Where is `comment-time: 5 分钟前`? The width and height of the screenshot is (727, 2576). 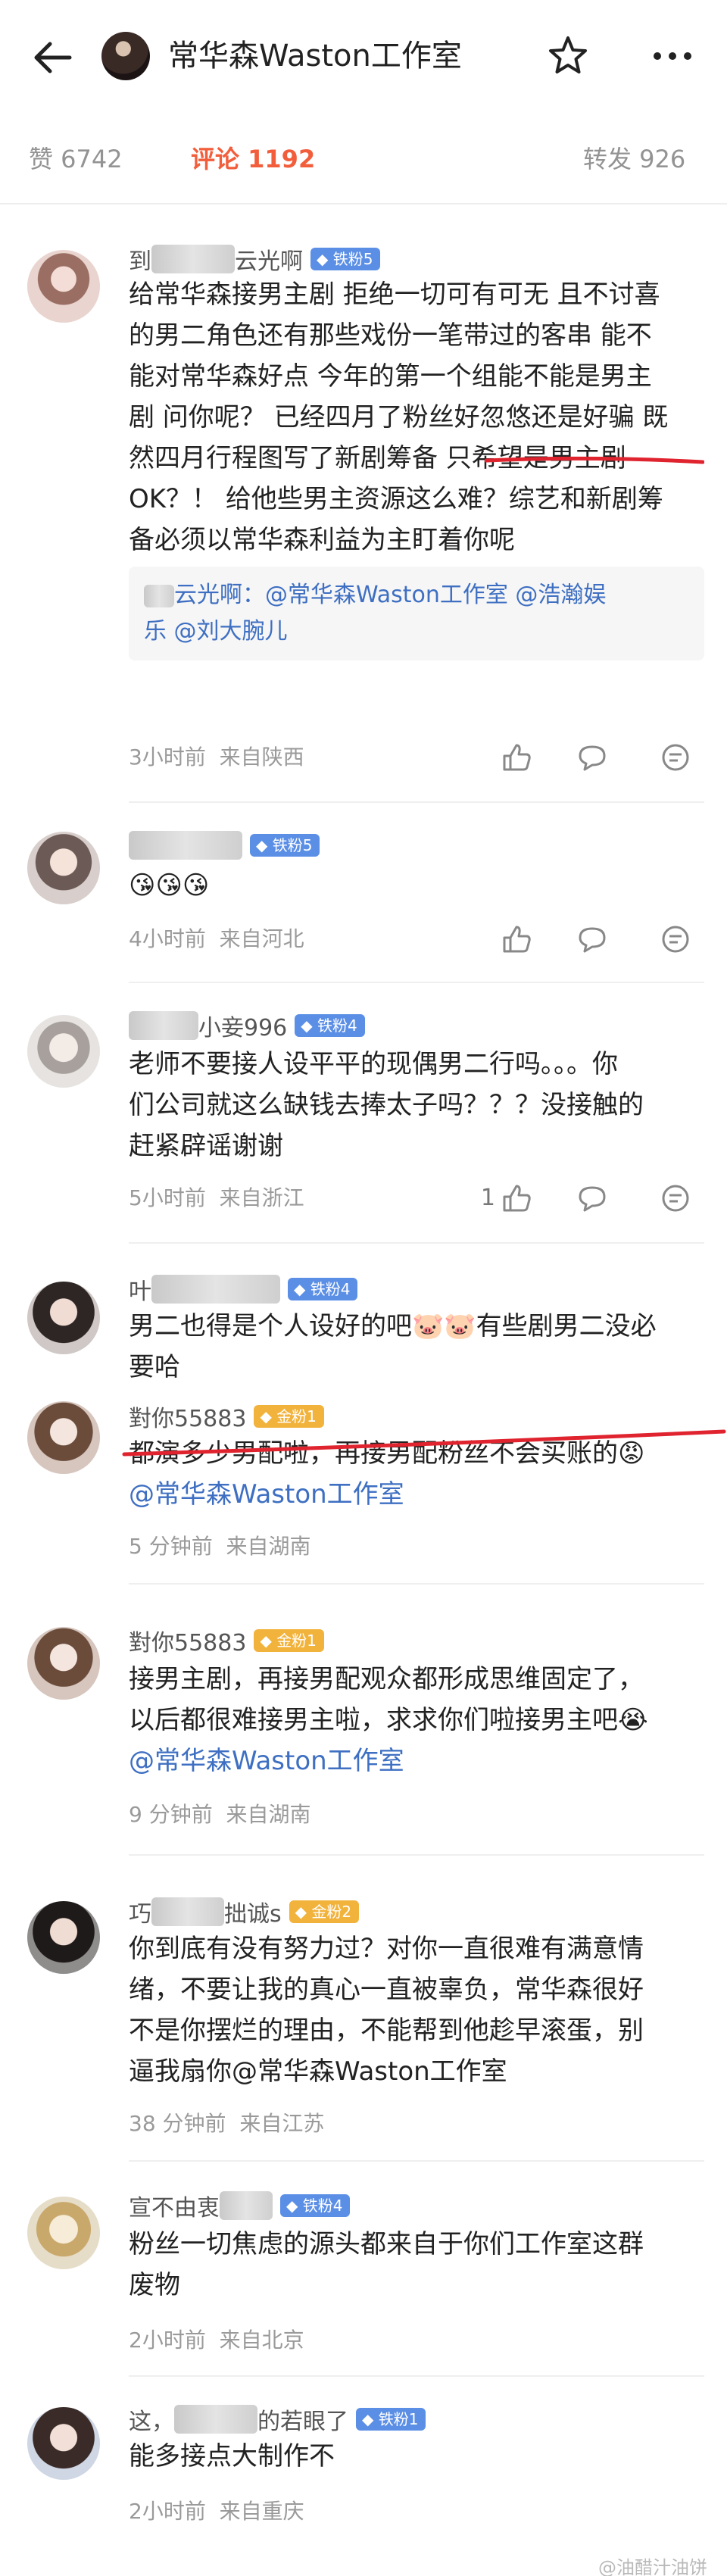 comment-time: 5 分钟前 is located at coordinates (171, 1547).